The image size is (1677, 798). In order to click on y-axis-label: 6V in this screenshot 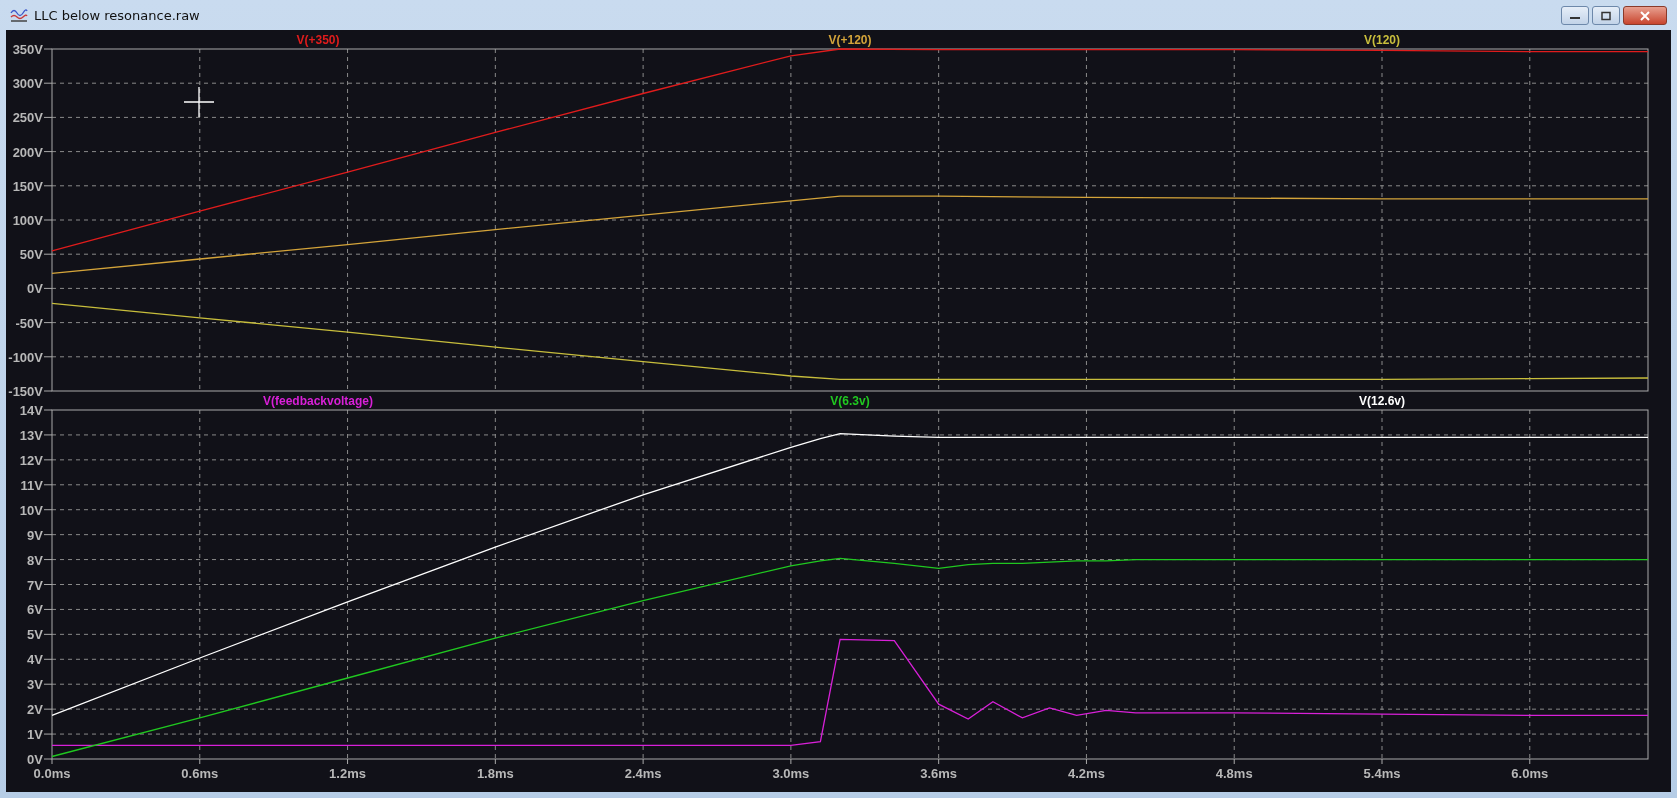, I will do `click(35, 610)`.